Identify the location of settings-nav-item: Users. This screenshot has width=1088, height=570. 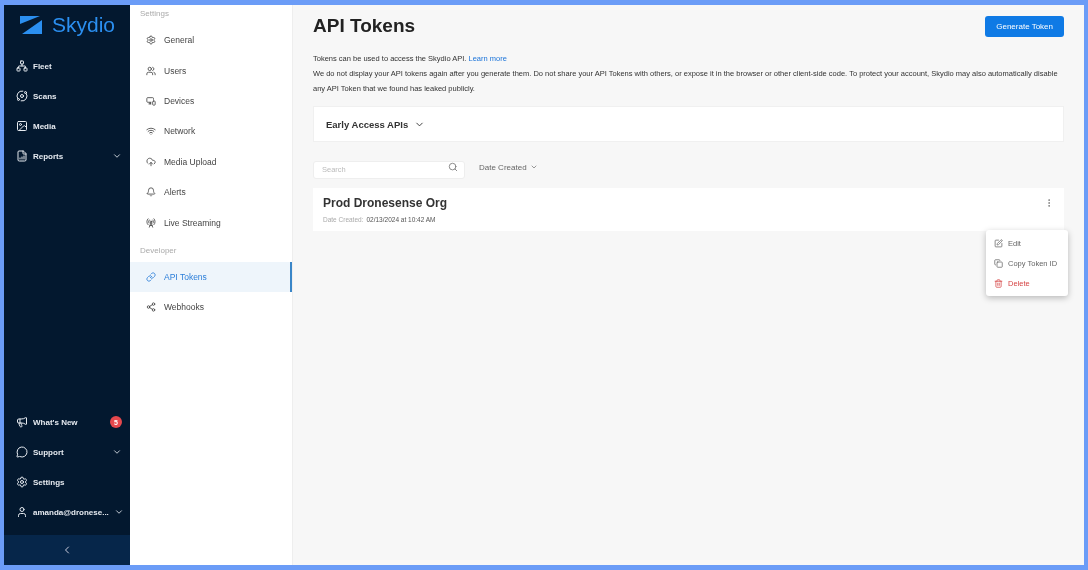
(211, 70).